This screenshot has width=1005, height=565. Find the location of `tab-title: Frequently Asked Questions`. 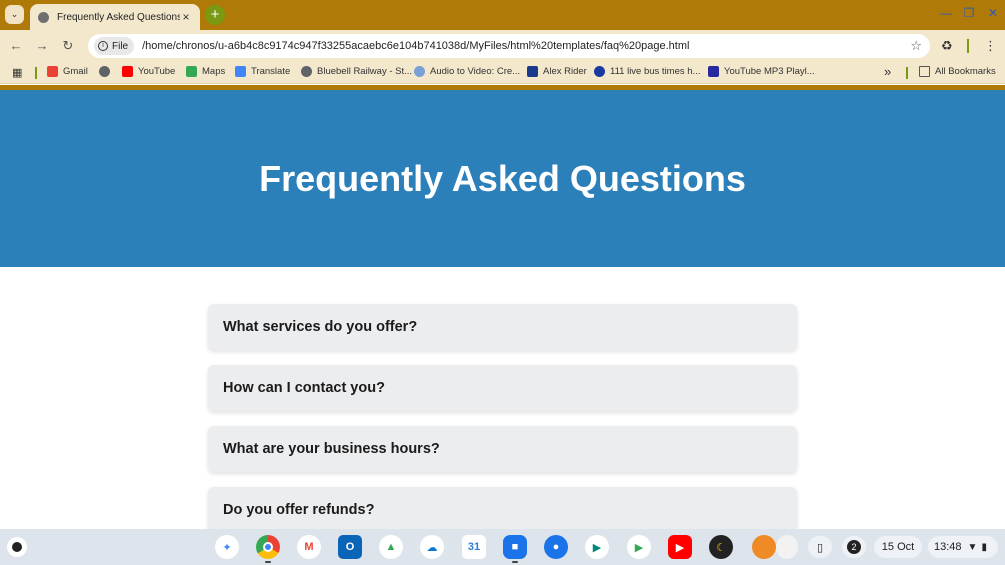

tab-title: Frequently Asked Questions is located at coordinates (118, 17).